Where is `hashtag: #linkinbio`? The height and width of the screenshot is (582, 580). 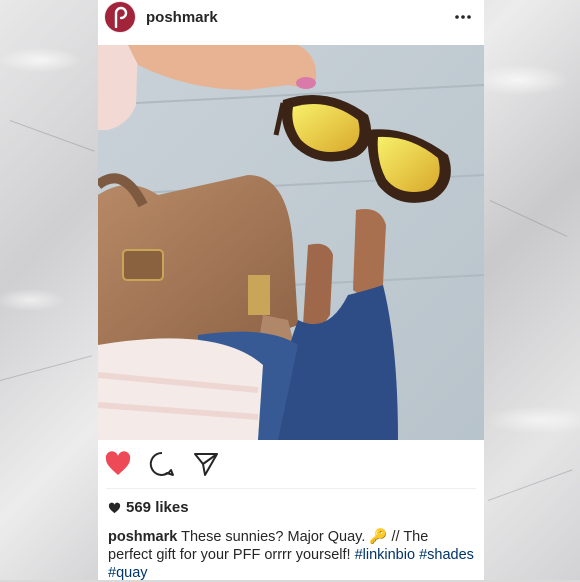
hashtag: #linkinbio is located at coordinates (385, 555).